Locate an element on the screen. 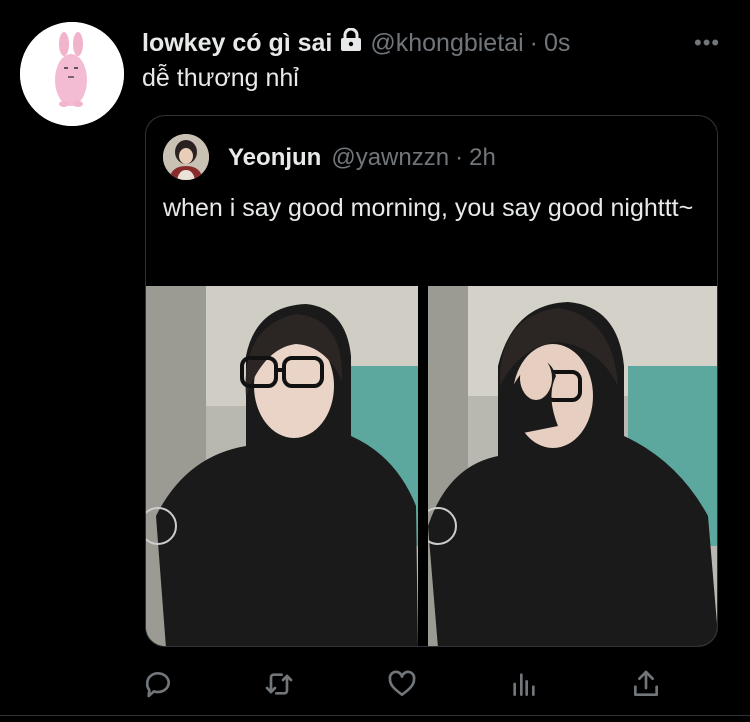  action-bar is located at coordinates (375, 684).